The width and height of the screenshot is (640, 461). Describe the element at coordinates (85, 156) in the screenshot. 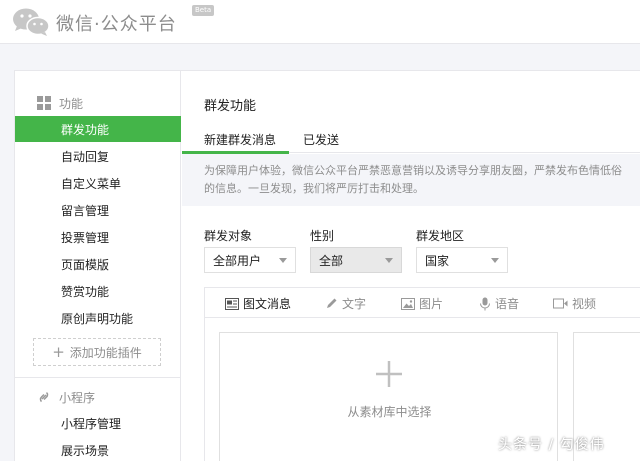

I see `sidebar-item-label: 自动回复` at that location.